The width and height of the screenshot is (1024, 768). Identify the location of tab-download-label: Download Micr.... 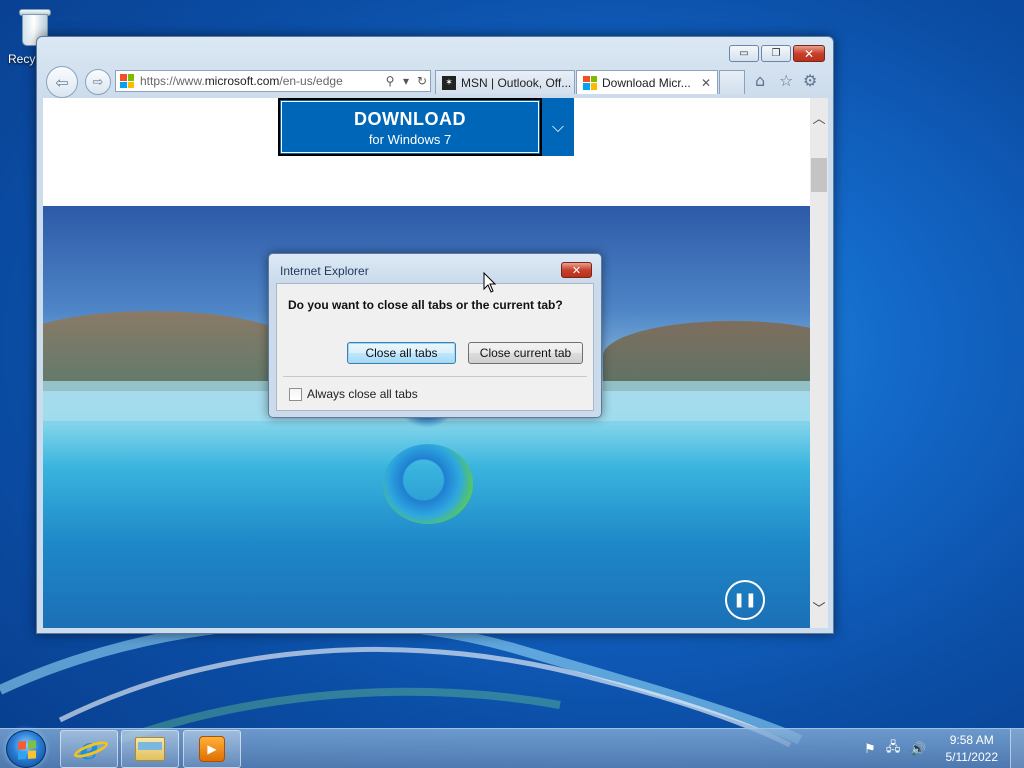
(646, 82).